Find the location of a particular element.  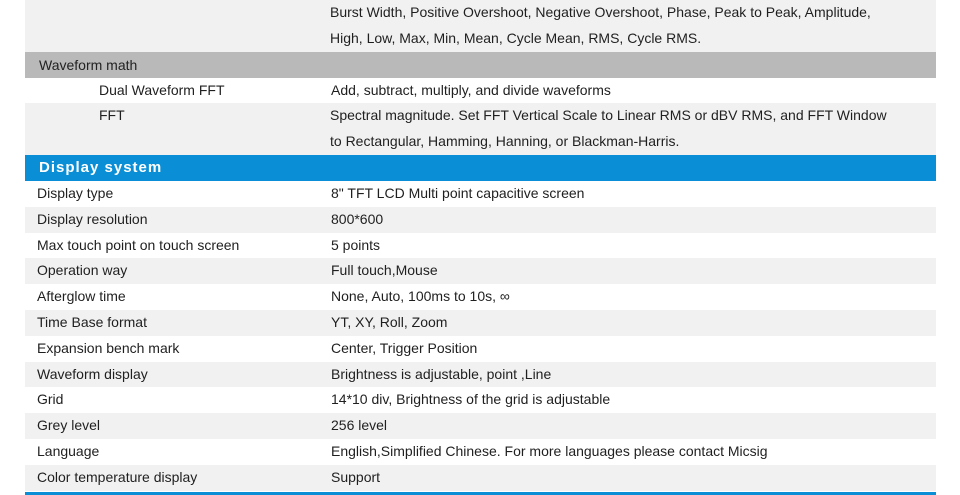

spec-row: Display resolution 800*600 is located at coordinates (480, 219).